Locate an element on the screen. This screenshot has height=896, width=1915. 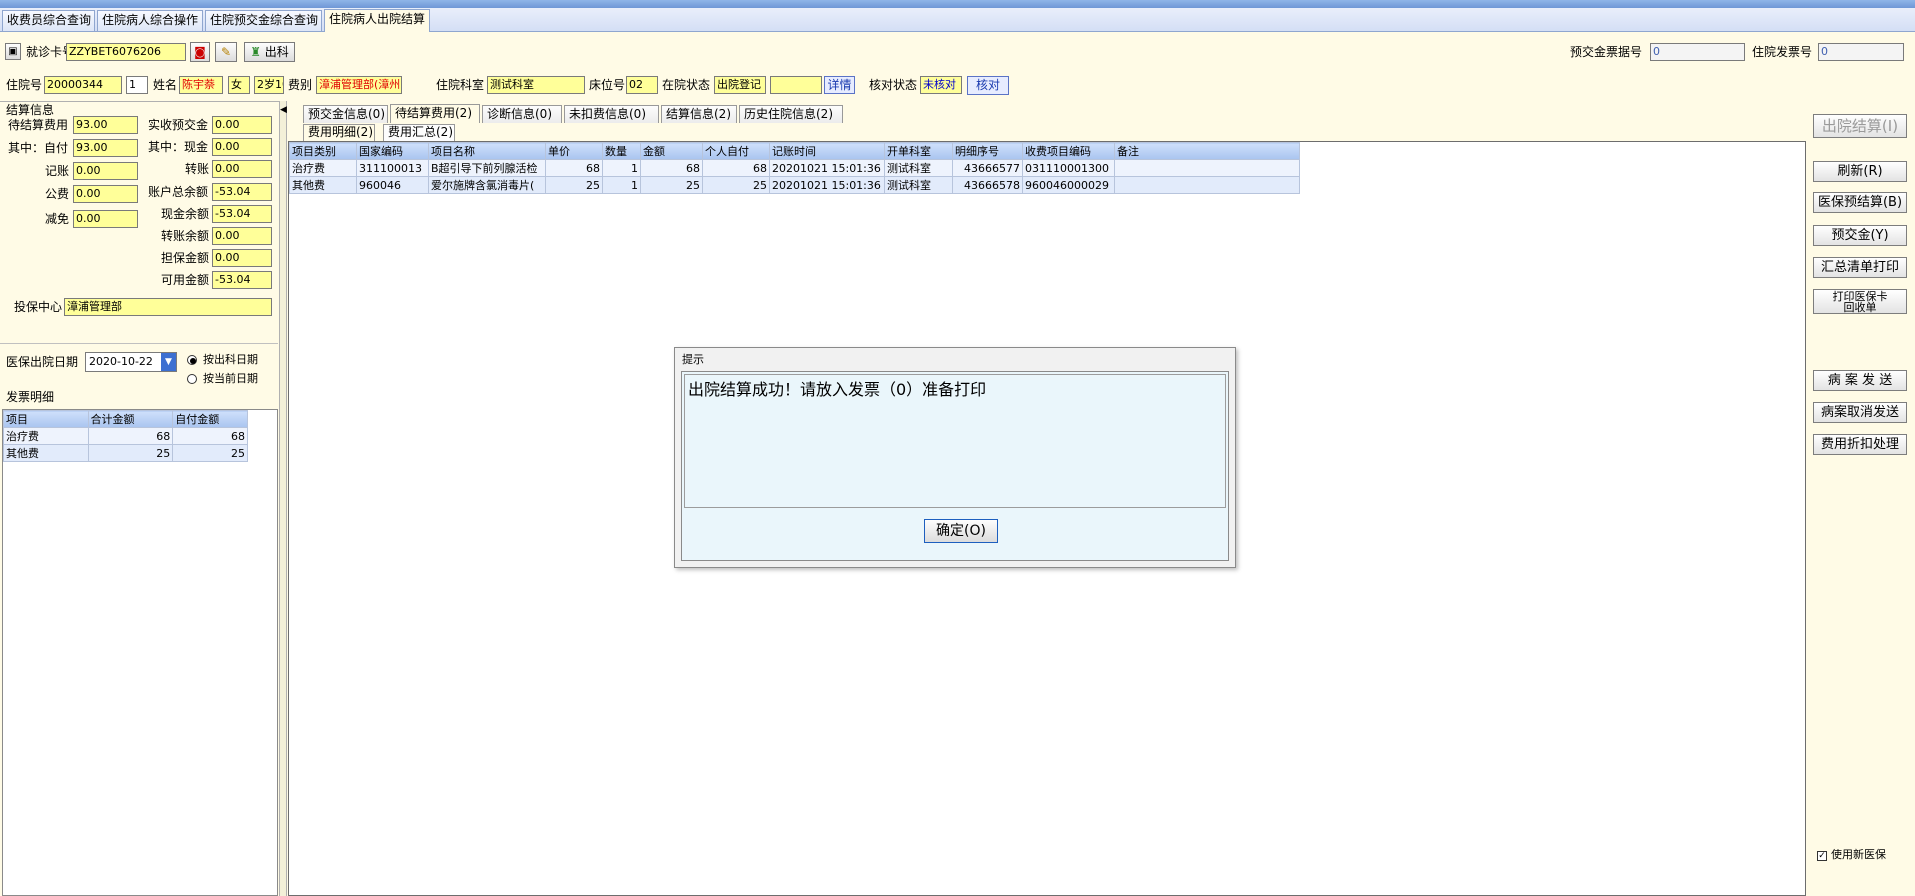
card-red-icon: ◙ is located at coordinates (200, 52).